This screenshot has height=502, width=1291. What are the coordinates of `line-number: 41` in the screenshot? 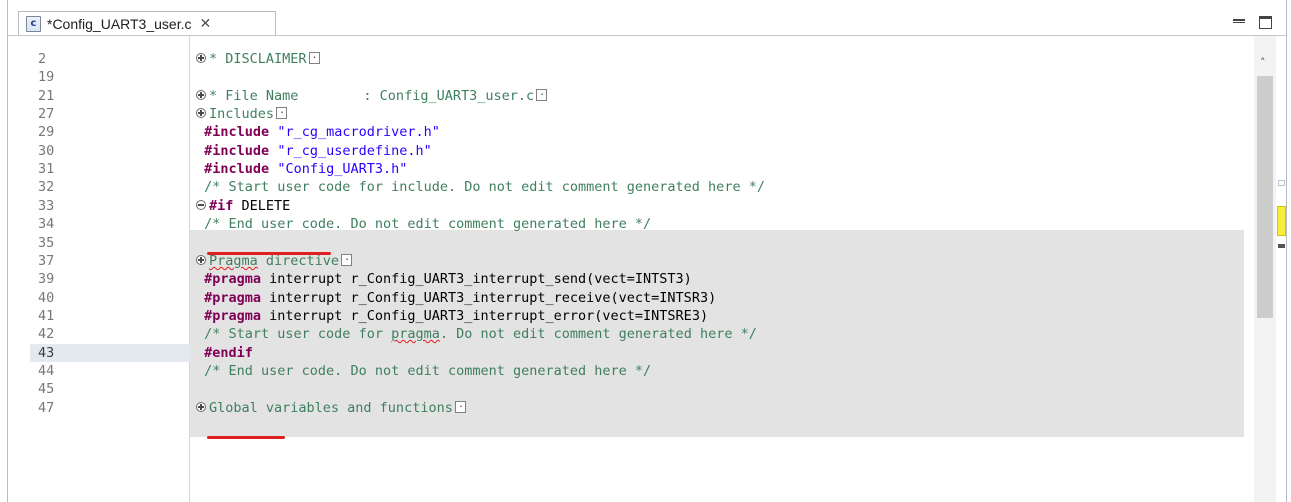 It's located at (46, 316).